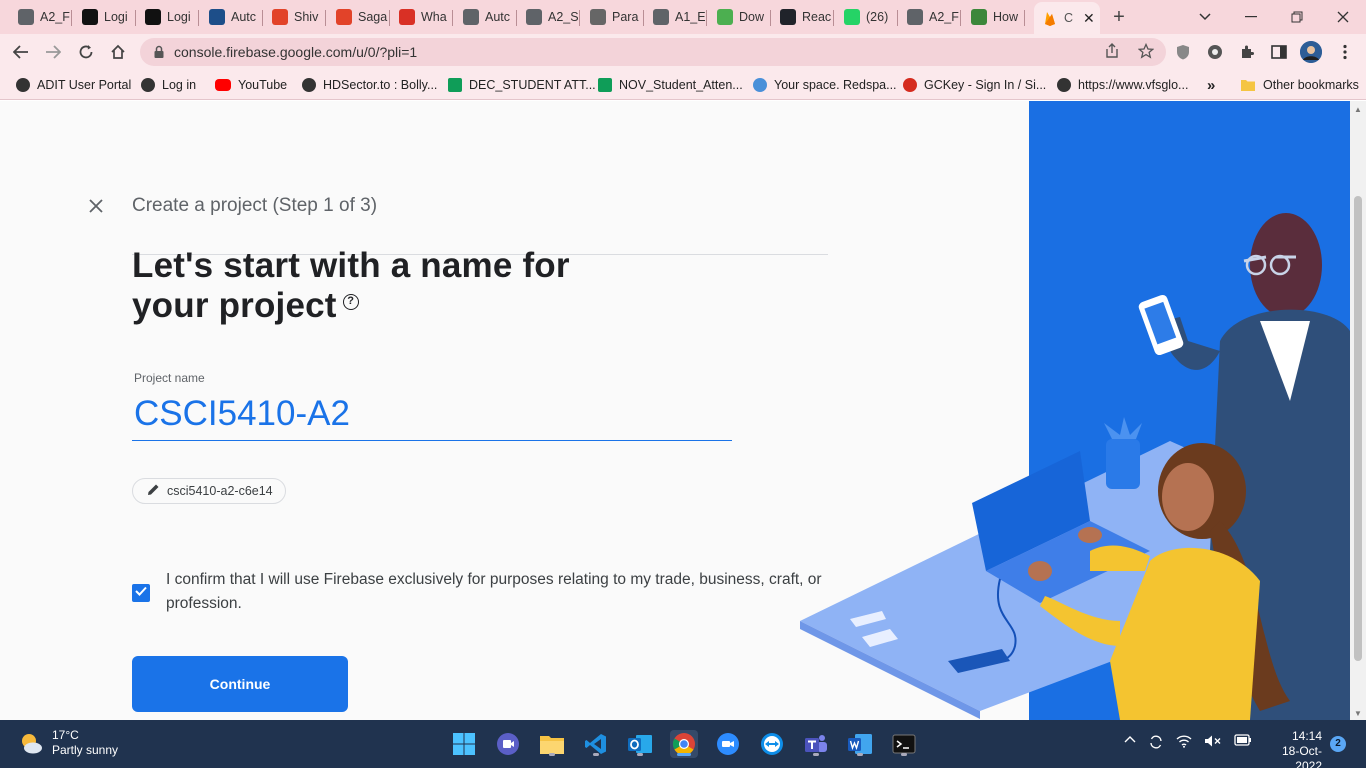 This screenshot has width=1366, height=768. I want to click on profile-avatar, so click(1311, 52).